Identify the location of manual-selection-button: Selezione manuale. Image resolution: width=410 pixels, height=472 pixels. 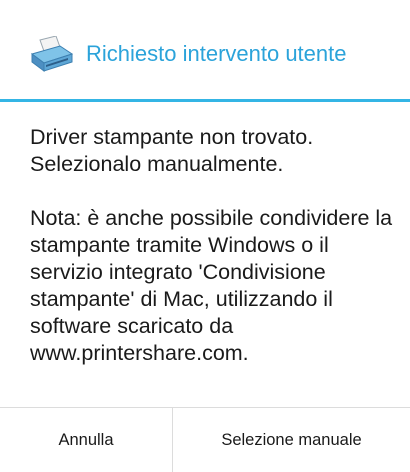
(291, 440).